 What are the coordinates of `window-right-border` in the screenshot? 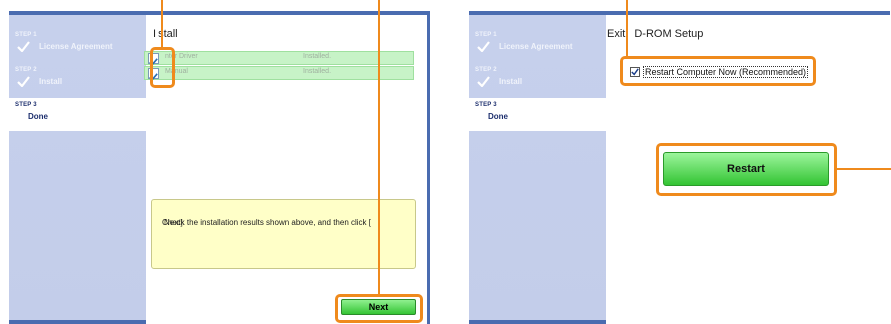 It's located at (428, 167).